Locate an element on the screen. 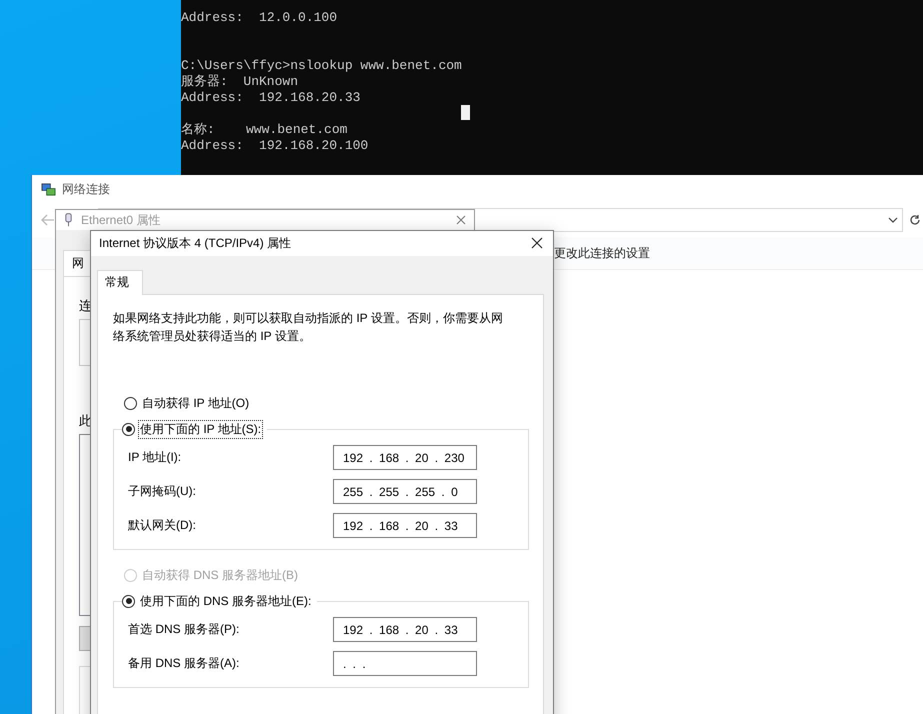 The width and height of the screenshot is (923, 714). console-line: Address: 12.0.0.100 is located at coordinates (259, 18).